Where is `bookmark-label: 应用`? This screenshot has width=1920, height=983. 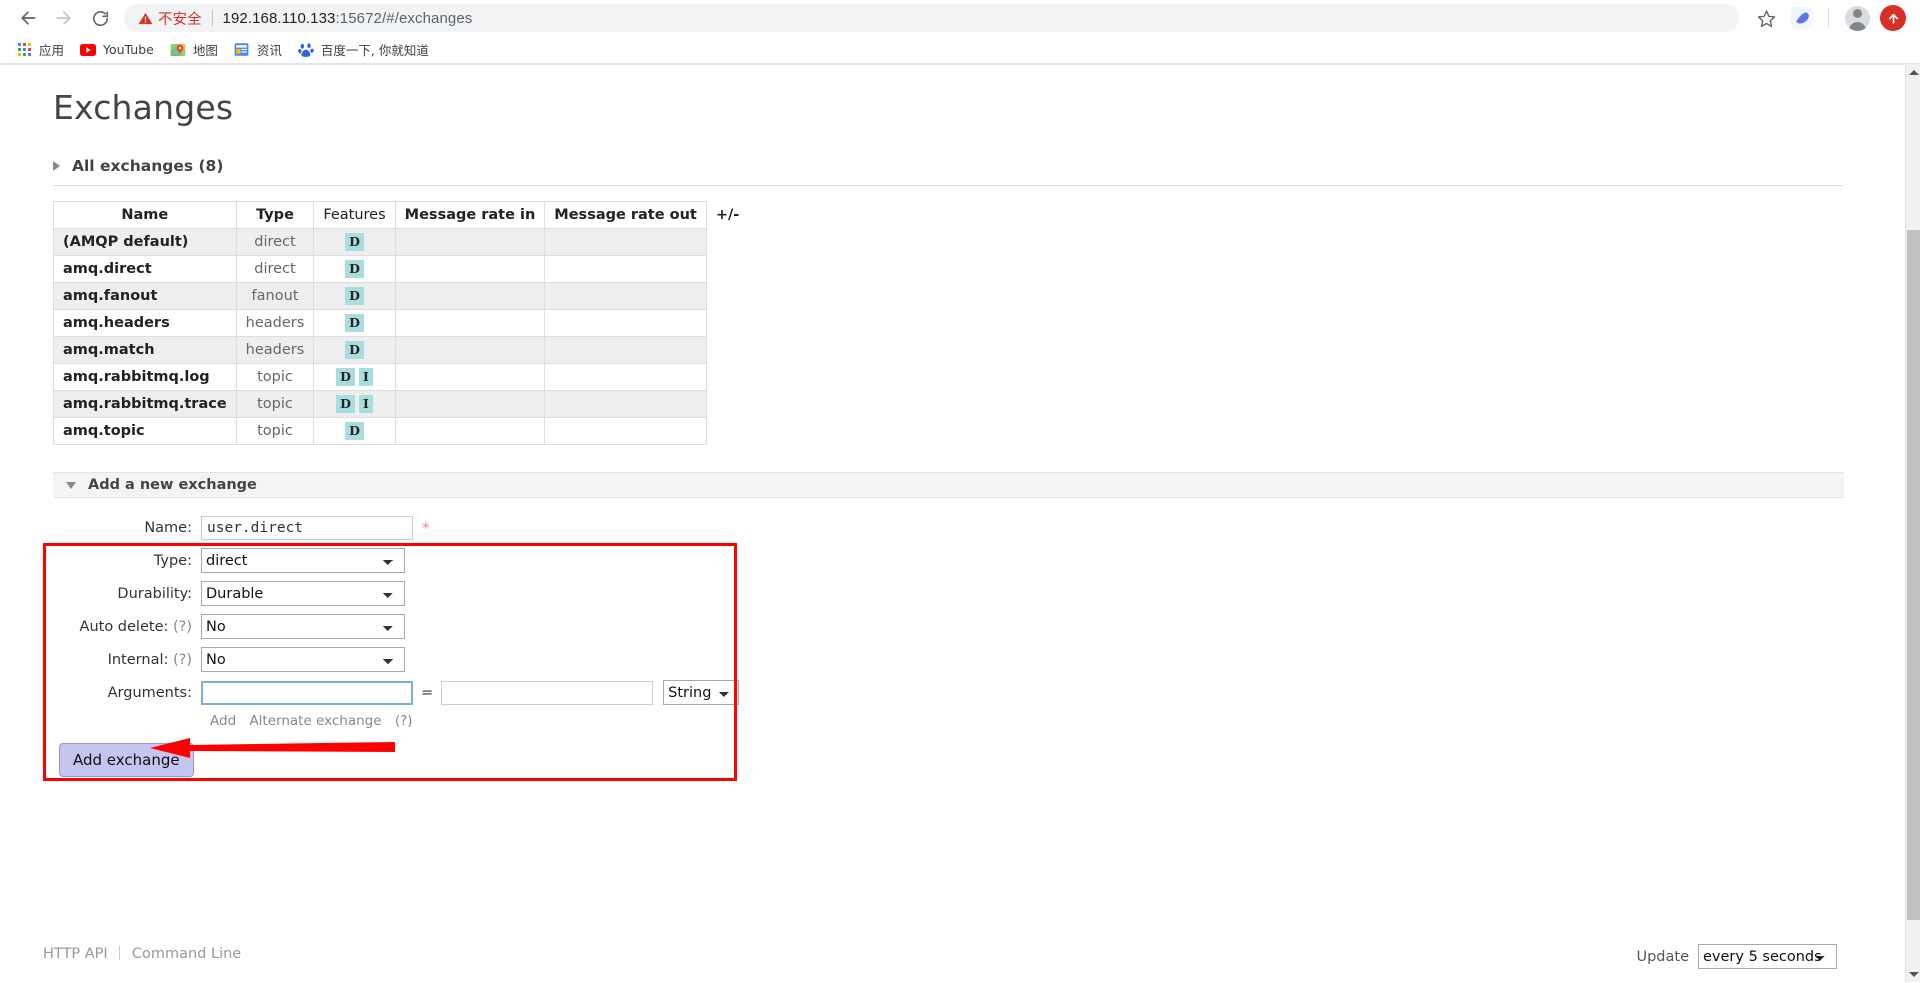 bookmark-label: 应用 is located at coordinates (52, 50).